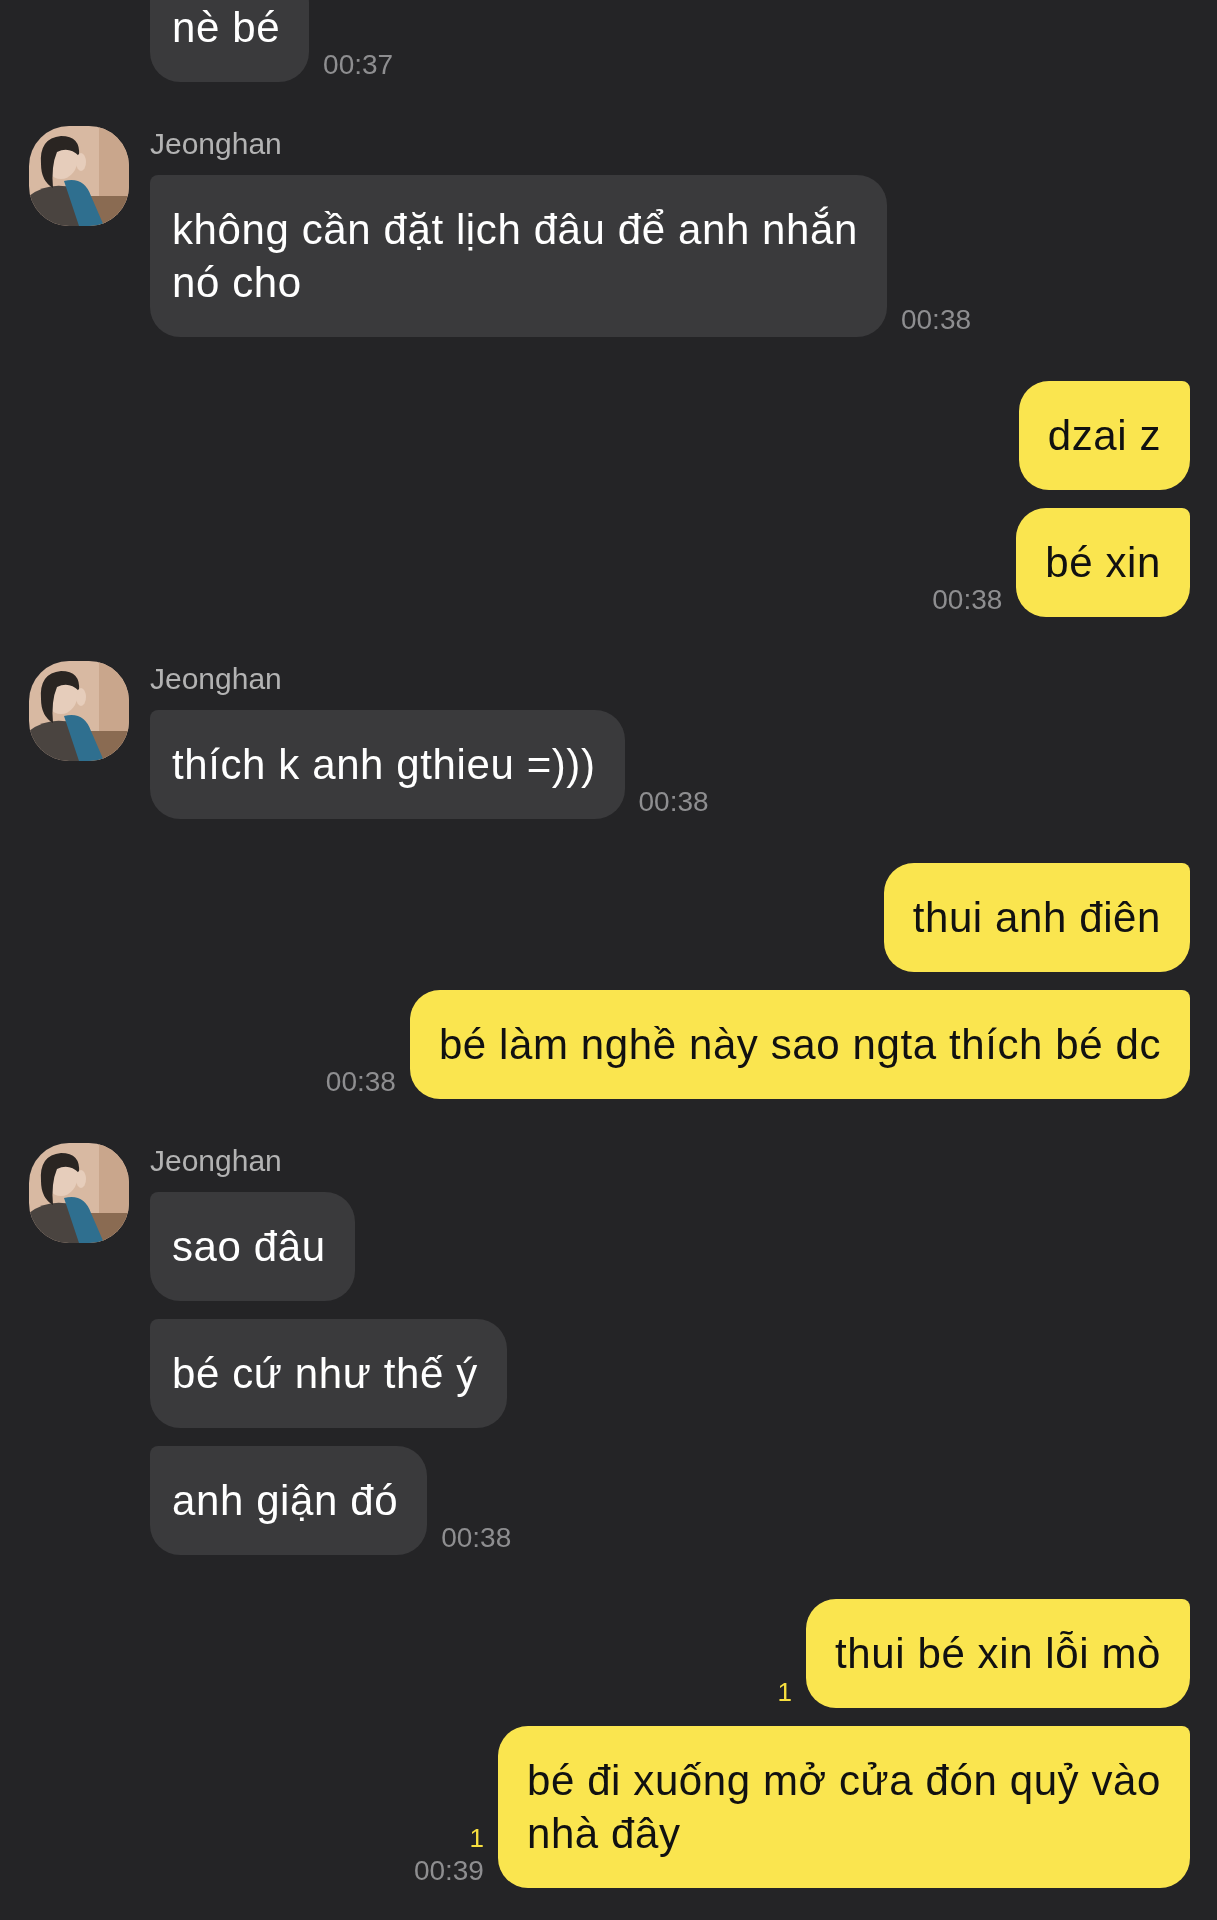 The height and width of the screenshot is (1920, 1217). What do you see at coordinates (1104, 435) in the screenshot?
I see `message-bubble: dzai z` at bounding box center [1104, 435].